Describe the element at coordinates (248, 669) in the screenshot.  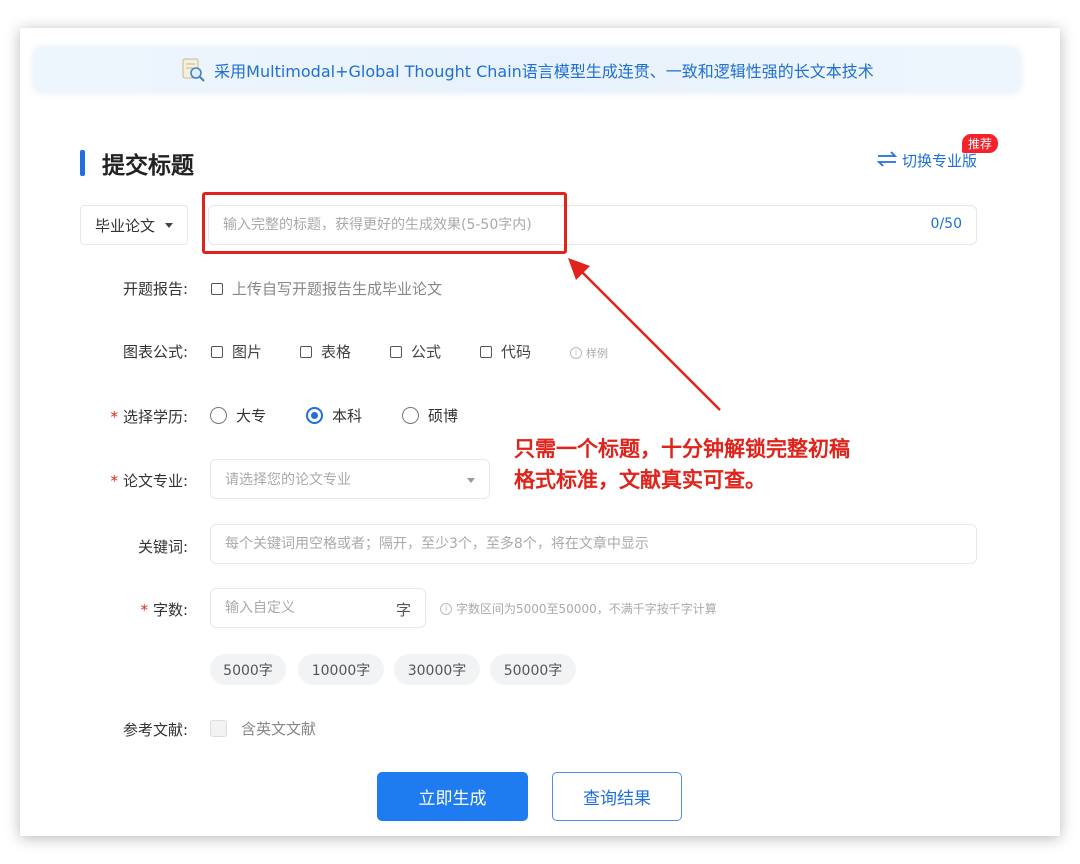
I see `word-preset-5000: 5000字` at that location.